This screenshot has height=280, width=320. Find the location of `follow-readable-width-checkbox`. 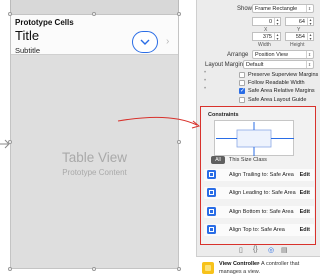

follow-readable-width-checkbox is located at coordinates (242, 83).